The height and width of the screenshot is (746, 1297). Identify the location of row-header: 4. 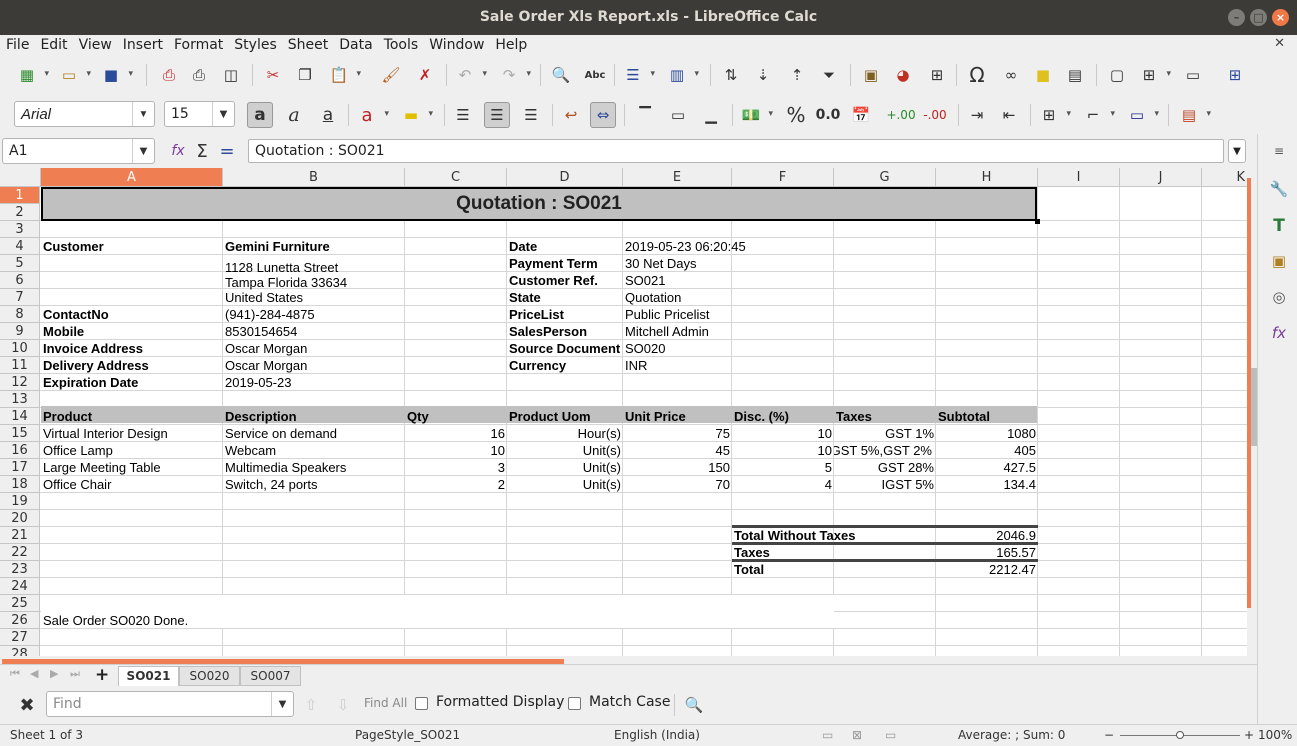
(20, 246).